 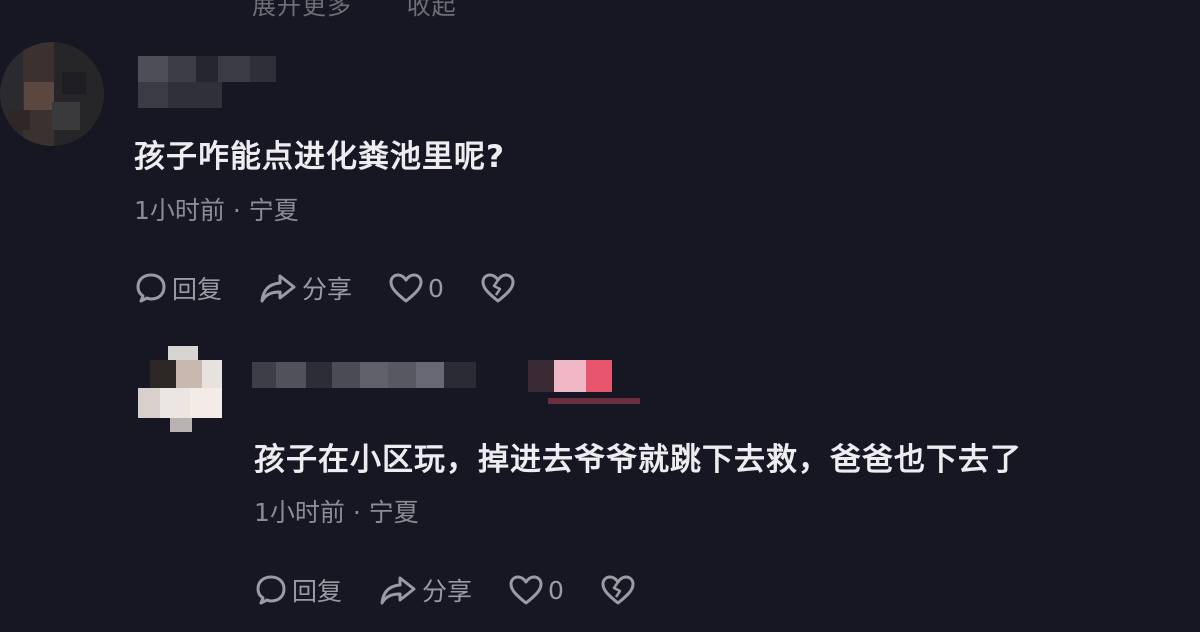 What do you see at coordinates (638, 460) in the screenshot?
I see `reply-text: 孩子在小区玩，掉进去爷爷就跳下去救，爸爸也下去了` at bounding box center [638, 460].